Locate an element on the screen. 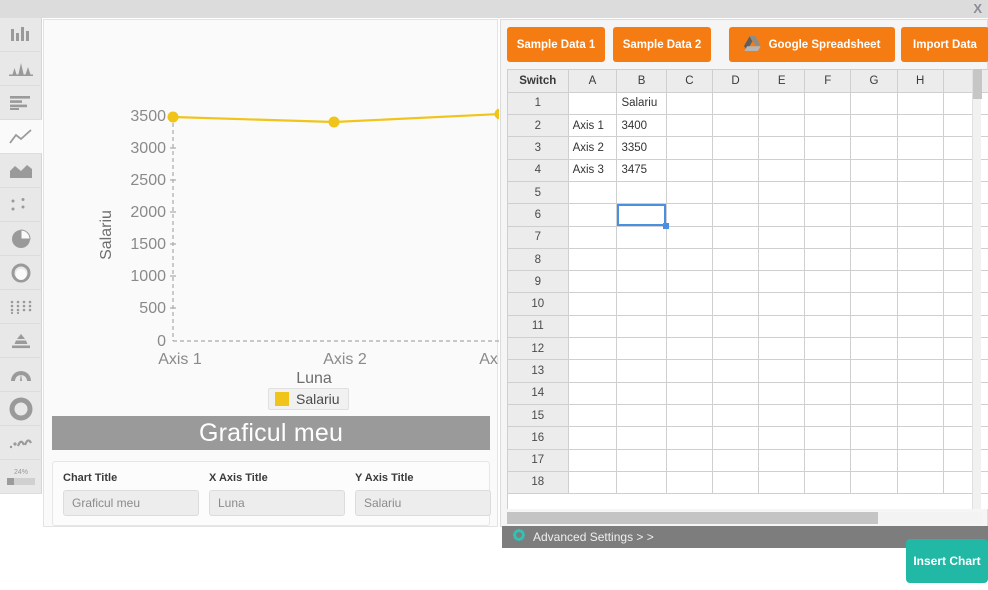 Image resolution: width=988 pixels, height=590 pixels. cell-F11 is located at coordinates (828, 327).